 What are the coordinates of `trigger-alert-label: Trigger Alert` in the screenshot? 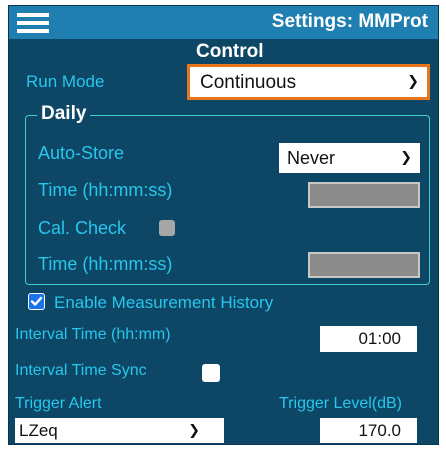 It's located at (58, 403).